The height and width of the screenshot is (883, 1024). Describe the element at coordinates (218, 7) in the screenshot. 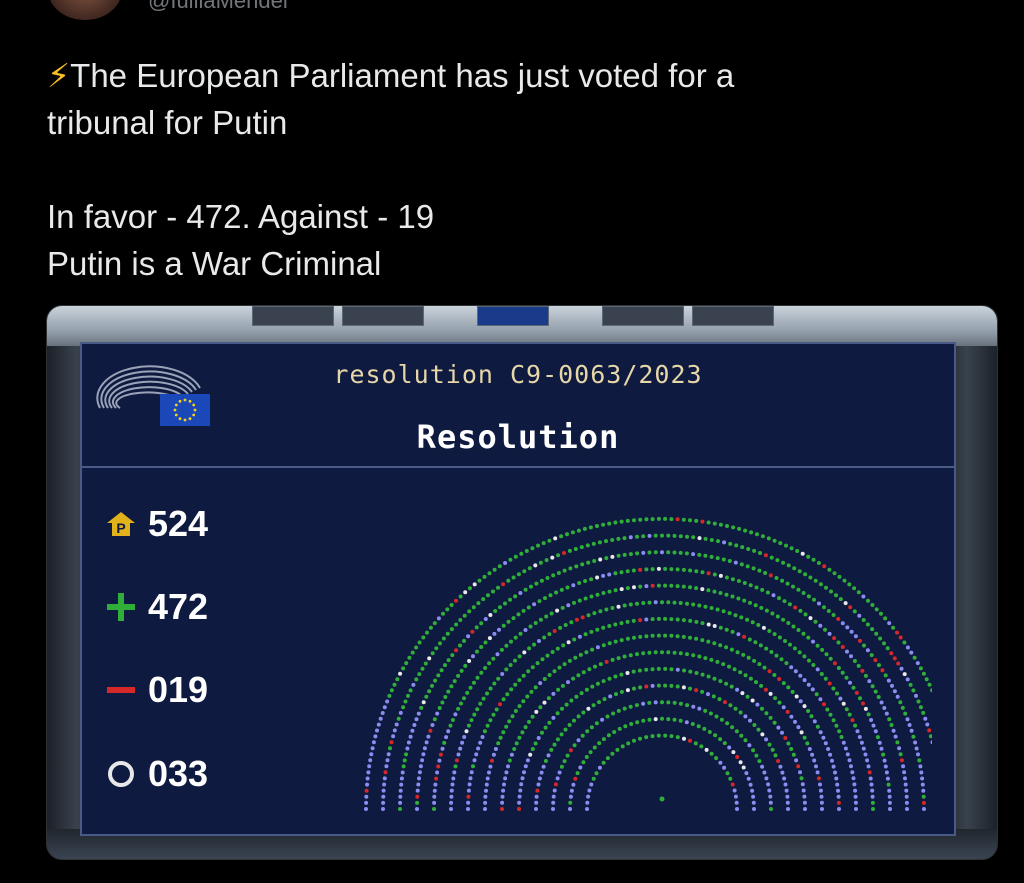

I see `author-handle: @IuliiaMendel` at that location.